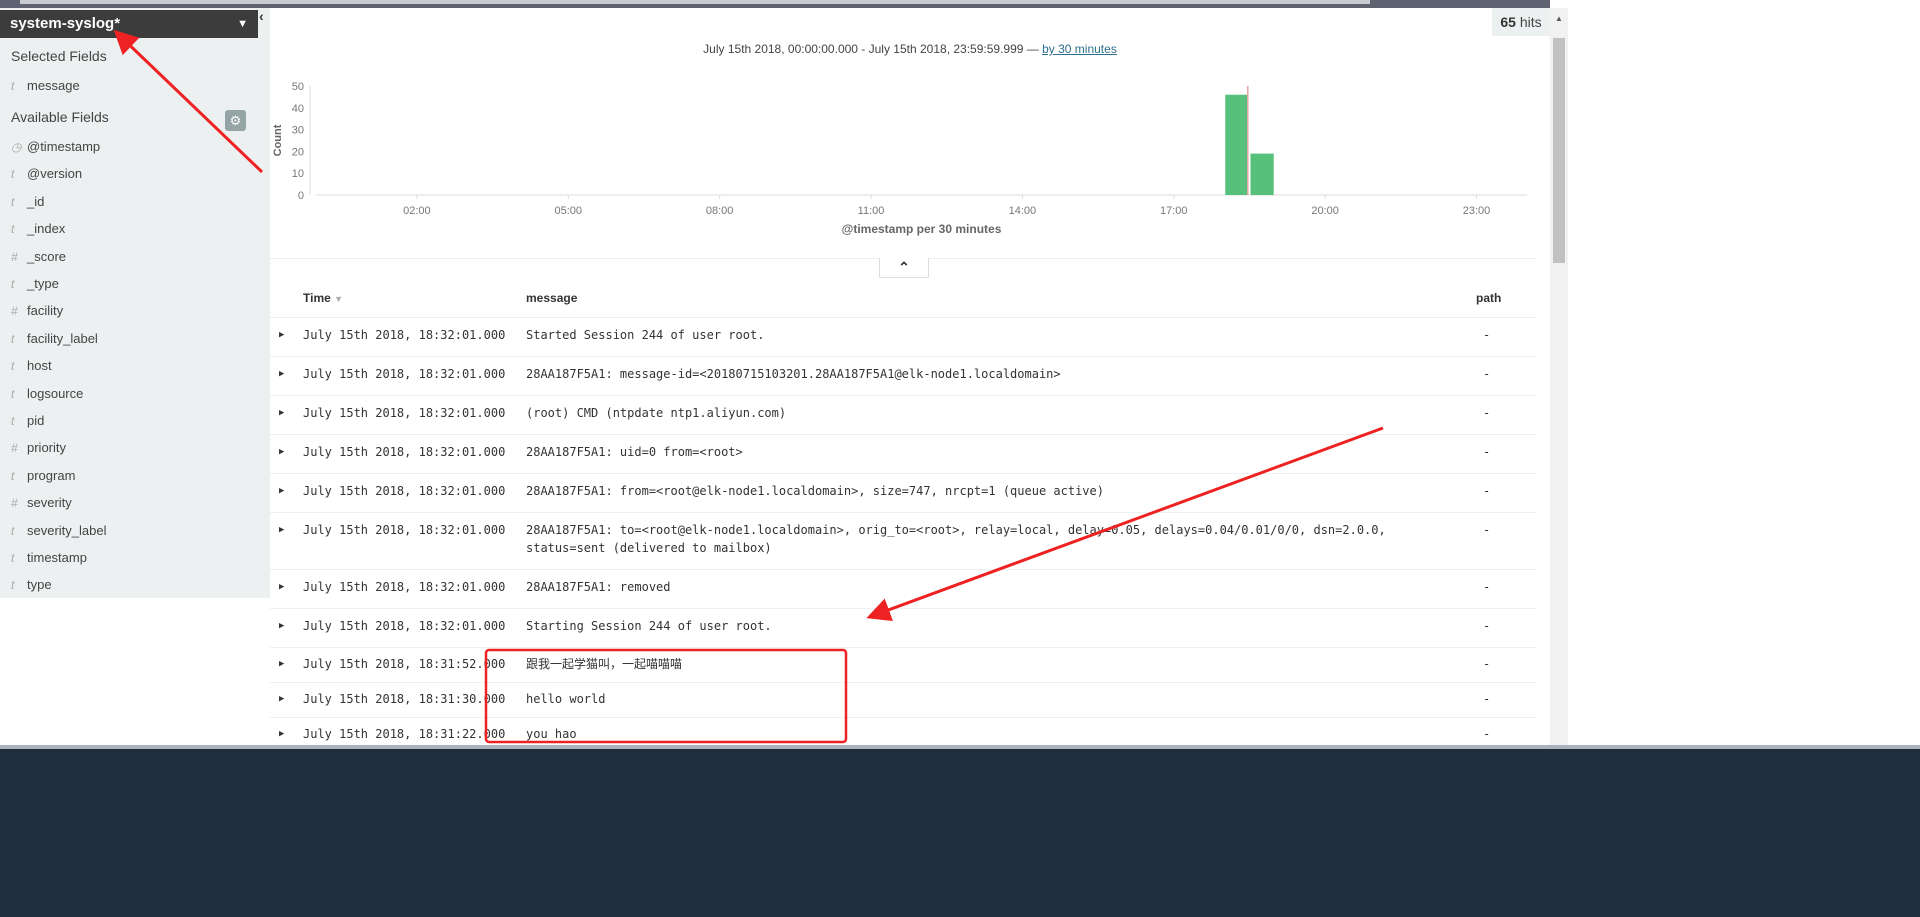  What do you see at coordinates (922, 229) in the screenshot?
I see `x-axis-label: @timestamp per 30 minutes` at bounding box center [922, 229].